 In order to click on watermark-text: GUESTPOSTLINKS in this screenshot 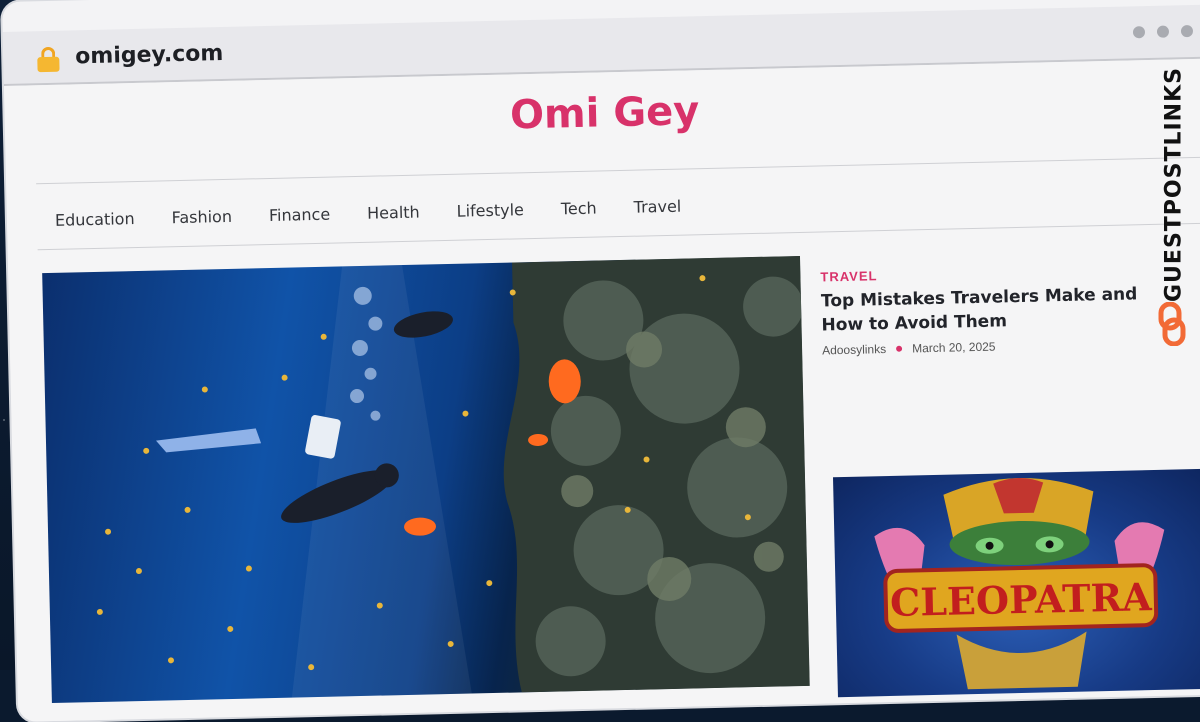, I will do `click(1174, 184)`.